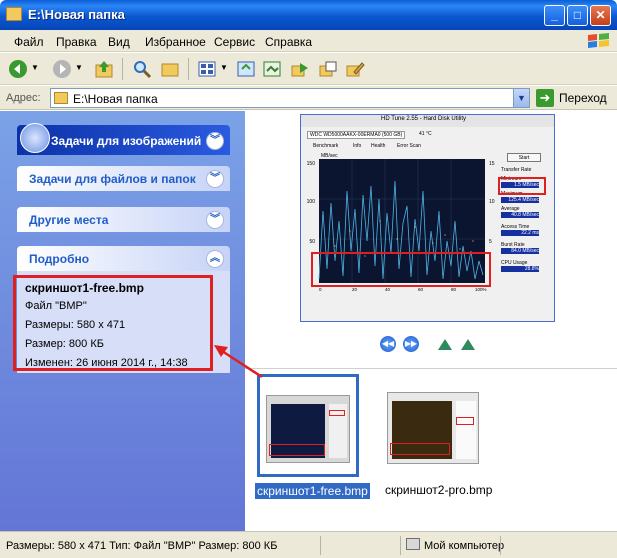 The width and height of the screenshot is (617, 558). Describe the element at coordinates (29, 42) in the screenshot. I see `menu-file: Файл` at that location.